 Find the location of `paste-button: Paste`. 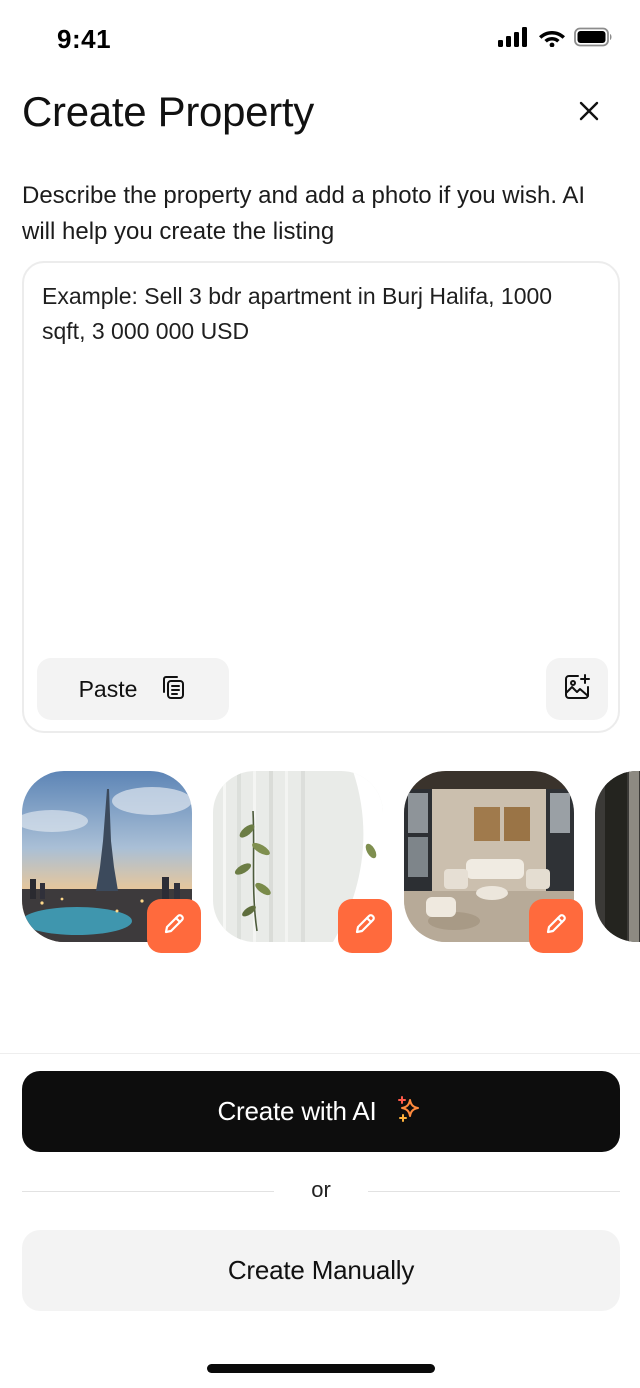

paste-button: Paste is located at coordinates (133, 689).